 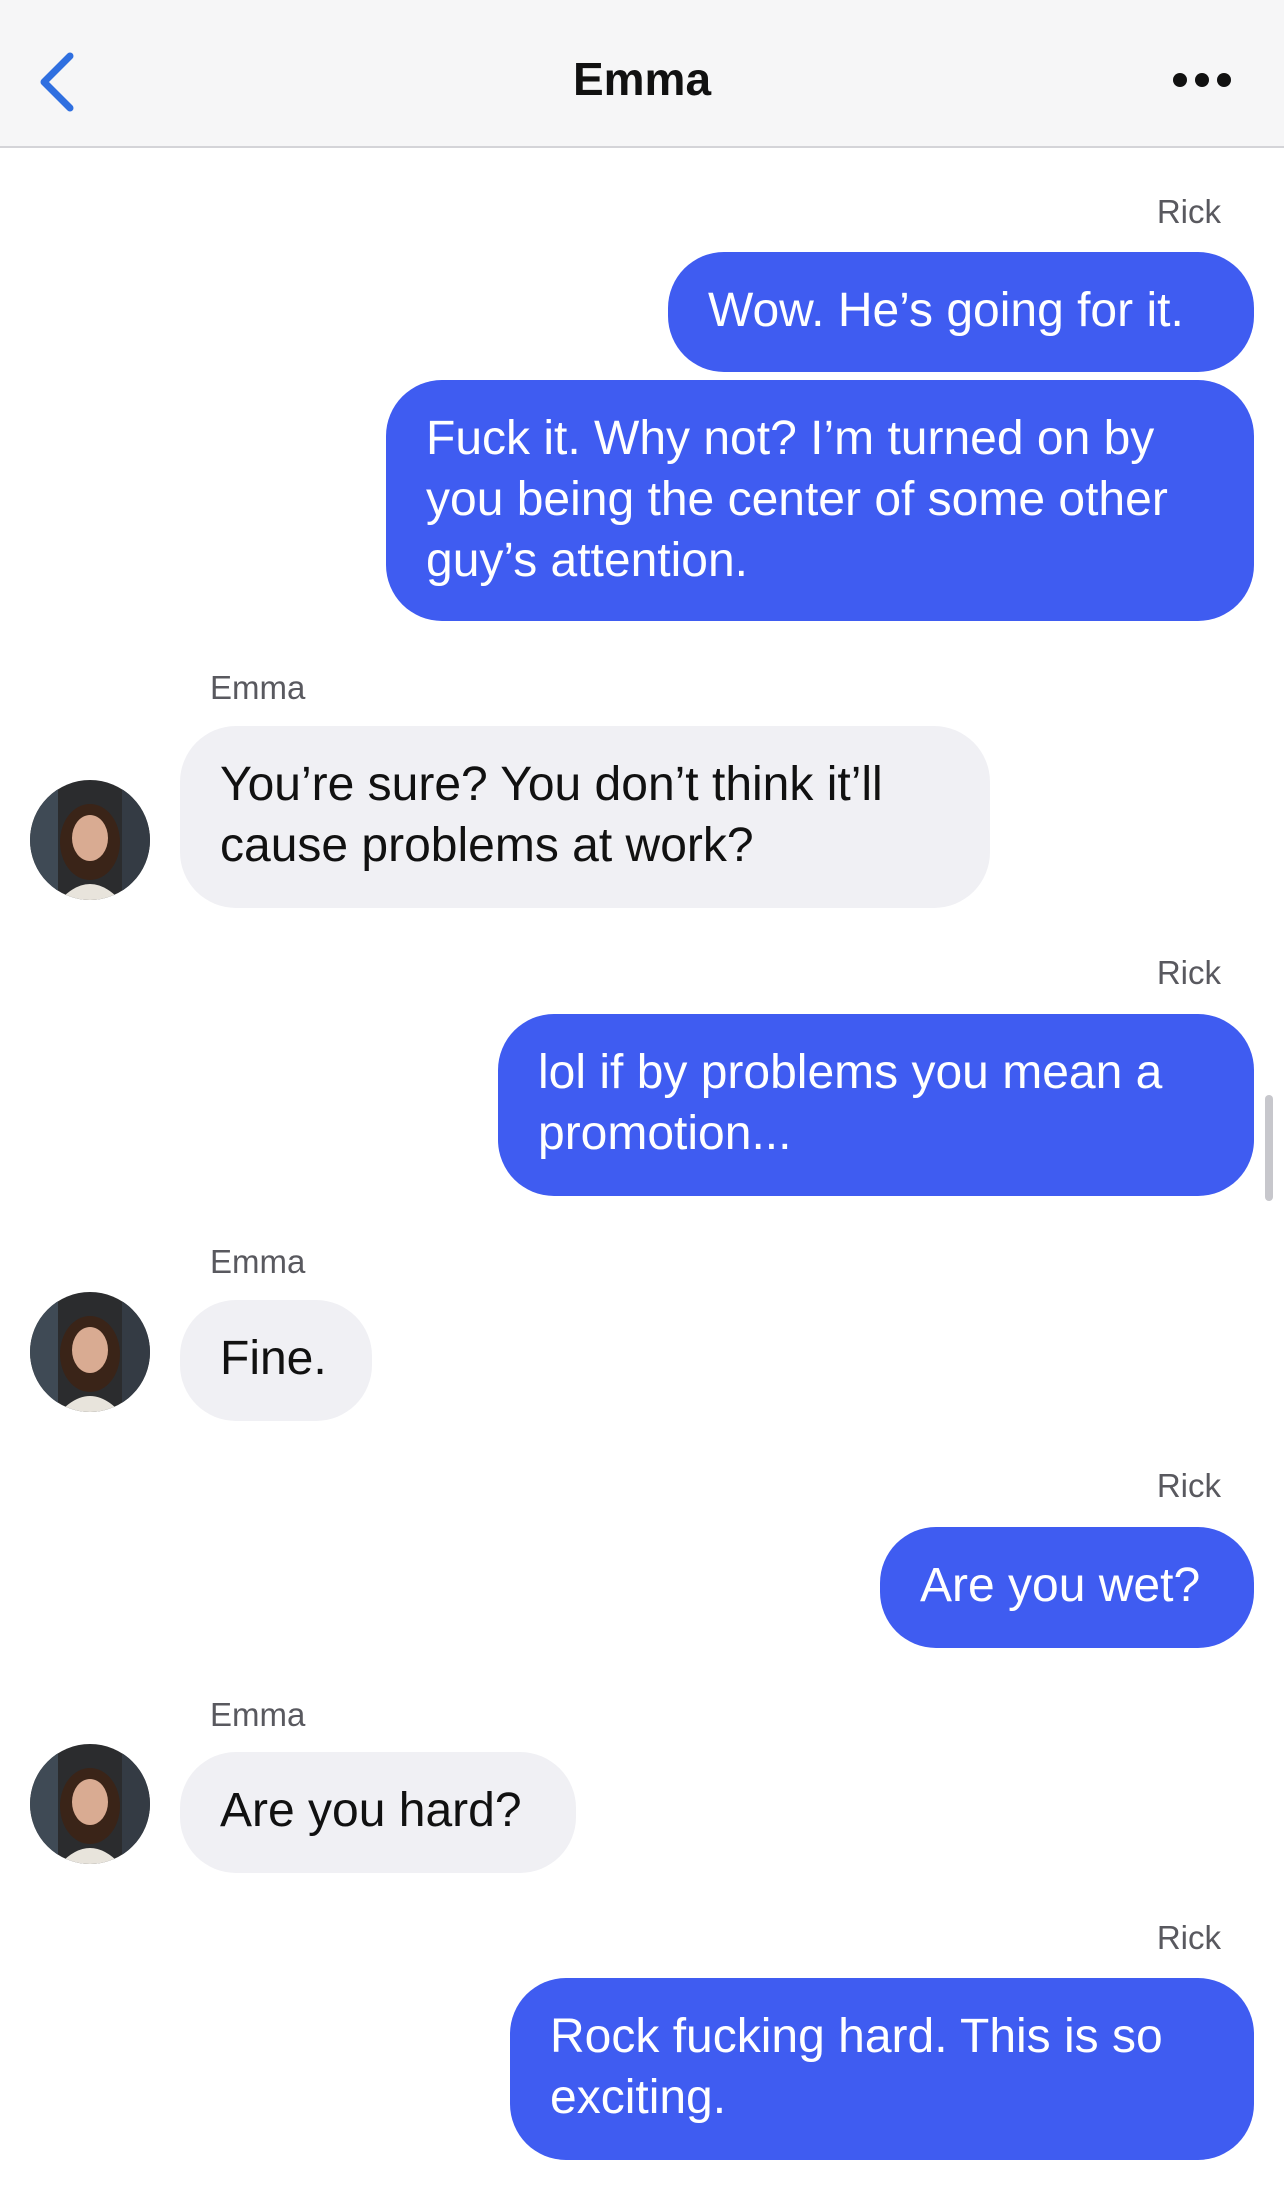 What do you see at coordinates (378, 1812) in the screenshot?
I see `incoming-message: Are you hard?` at bounding box center [378, 1812].